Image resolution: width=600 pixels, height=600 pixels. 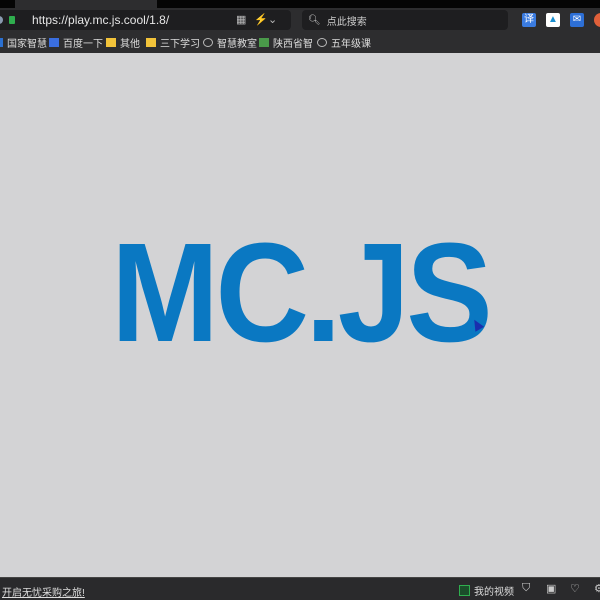 What do you see at coordinates (351, 44) in the screenshot?
I see `bookmark-label: 五年级课` at bounding box center [351, 44].